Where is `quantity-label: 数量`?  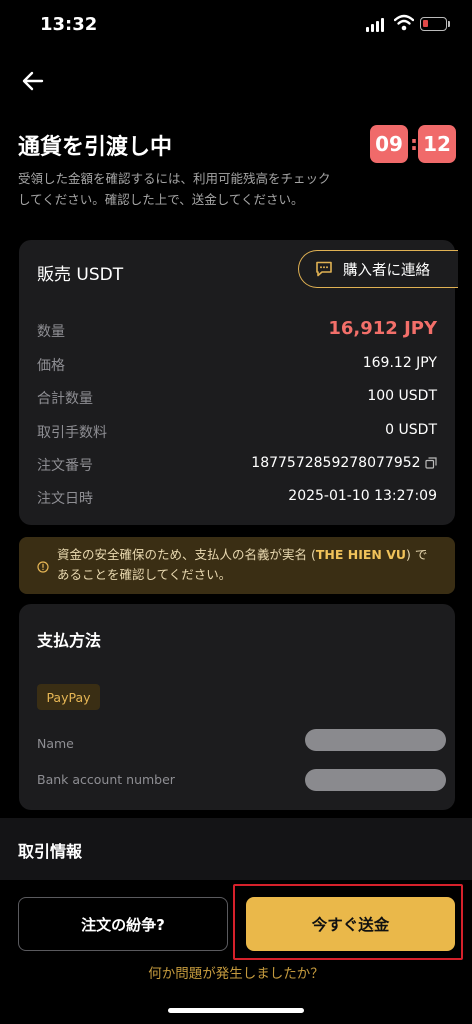
quantity-label: 数量 is located at coordinates (51, 332).